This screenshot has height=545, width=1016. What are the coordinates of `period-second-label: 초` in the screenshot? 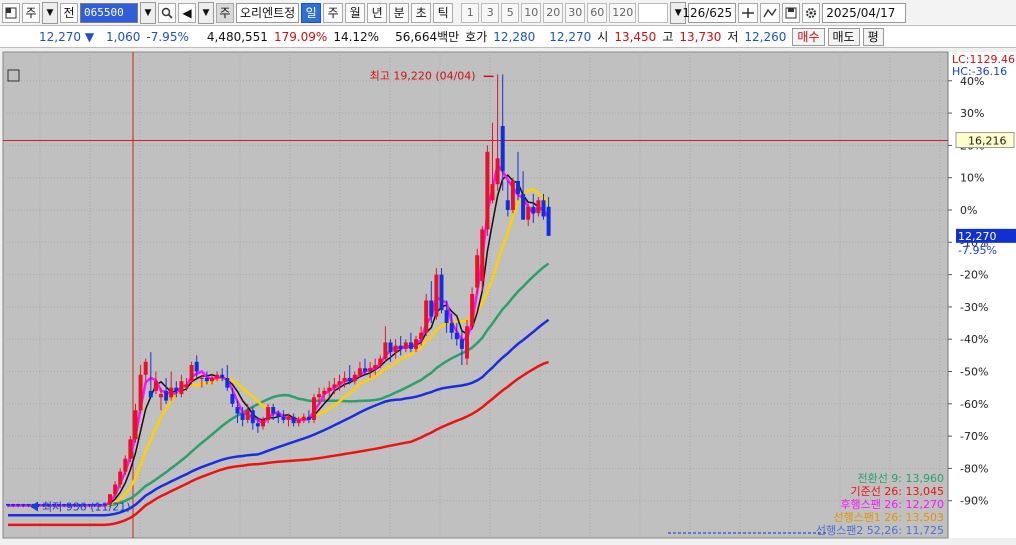 It's located at (421, 13).